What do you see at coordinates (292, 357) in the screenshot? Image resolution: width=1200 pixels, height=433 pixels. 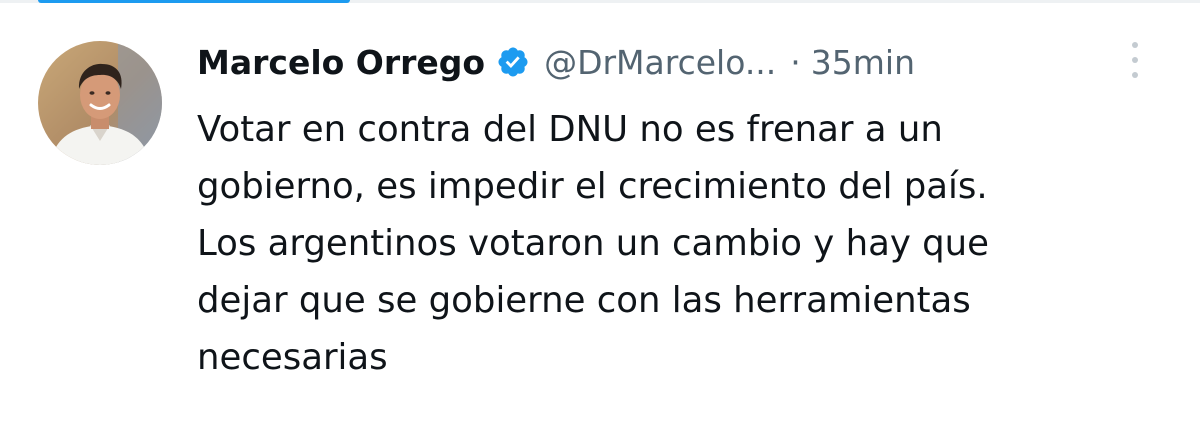 I see `tweet-text-line: necesarias` at bounding box center [292, 357].